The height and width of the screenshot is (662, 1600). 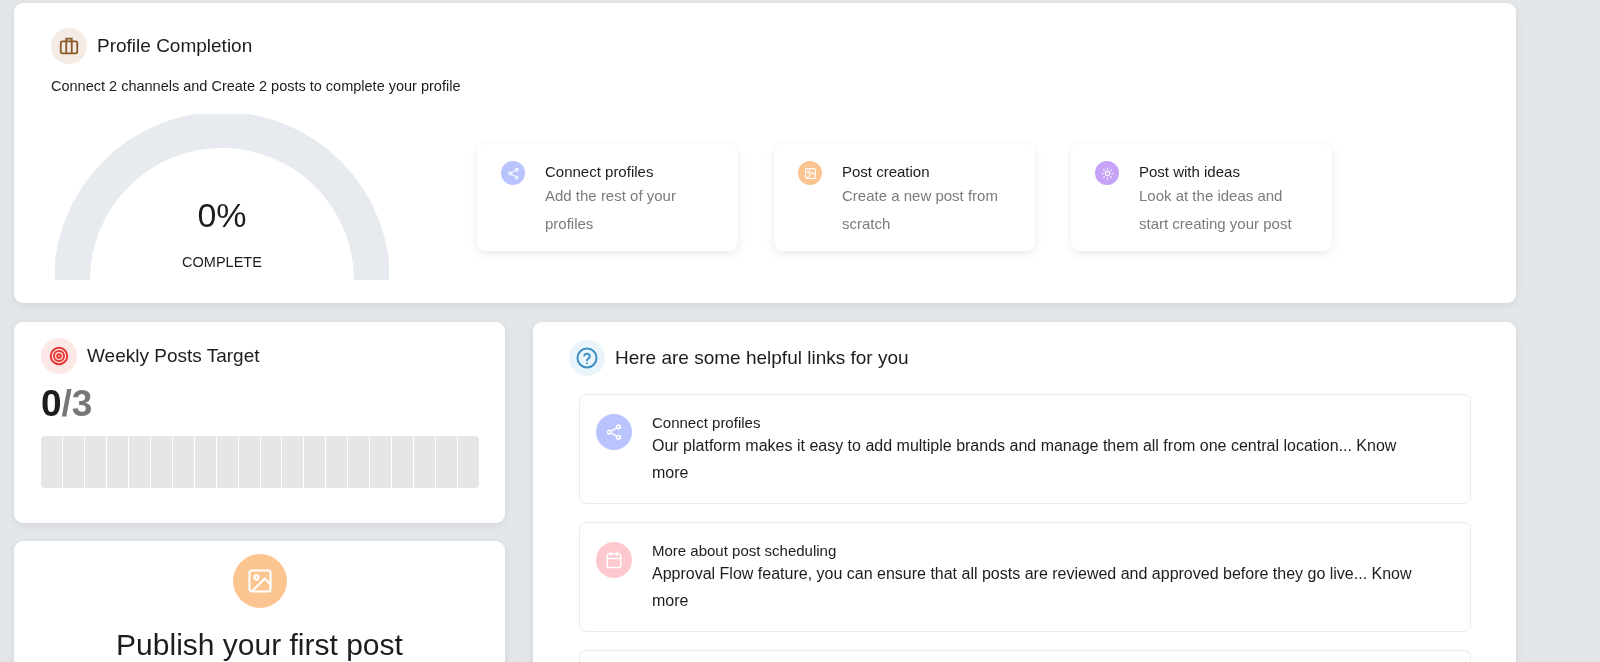 I want to click on gauge-value: 0%, so click(x=222, y=215).